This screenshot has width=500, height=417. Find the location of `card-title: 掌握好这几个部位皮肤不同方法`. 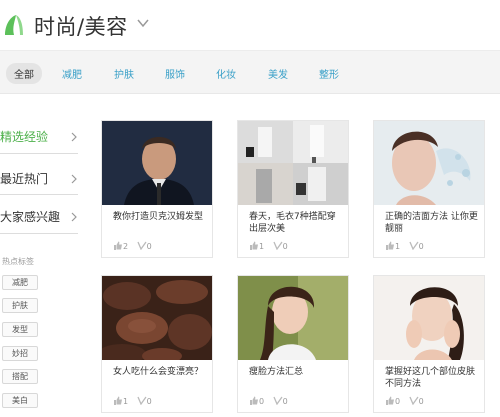

card-title: 掌握好这几个部位皮肤不同方法 is located at coordinates (430, 378).